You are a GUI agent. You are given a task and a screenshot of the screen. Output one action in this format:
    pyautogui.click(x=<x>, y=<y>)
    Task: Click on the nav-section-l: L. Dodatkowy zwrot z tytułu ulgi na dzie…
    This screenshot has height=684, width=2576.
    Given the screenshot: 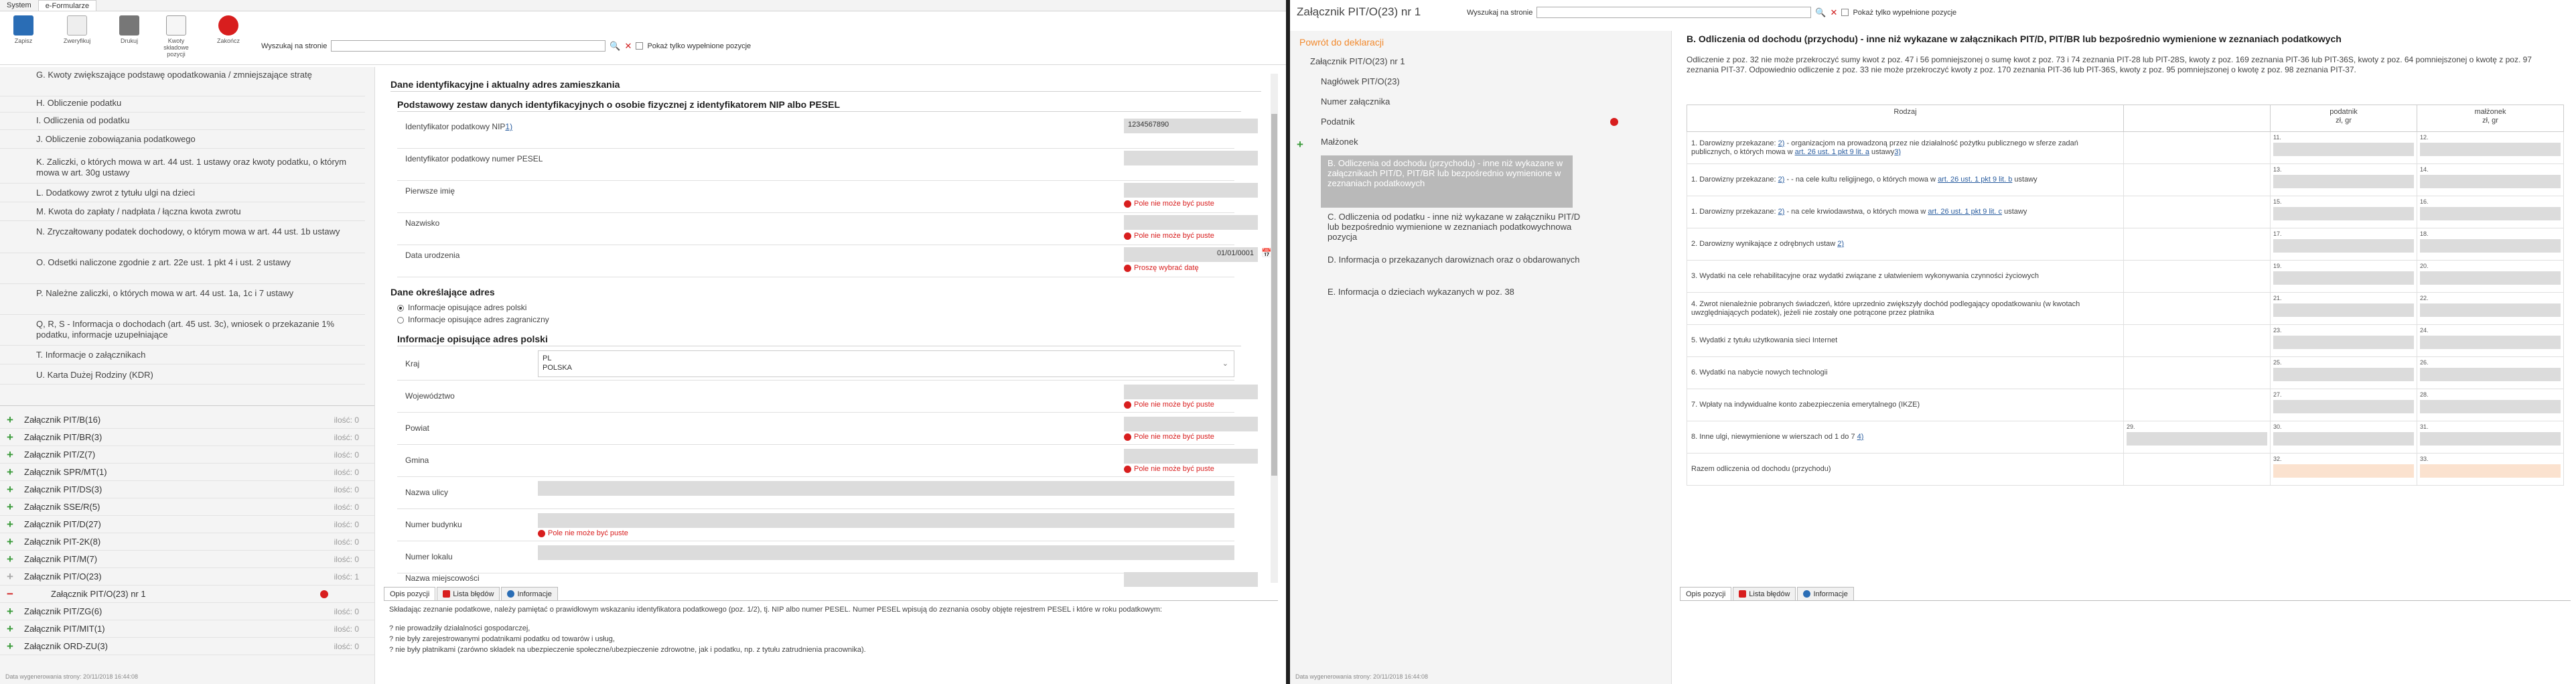 What is the action you would take?
    pyautogui.click(x=182, y=195)
    